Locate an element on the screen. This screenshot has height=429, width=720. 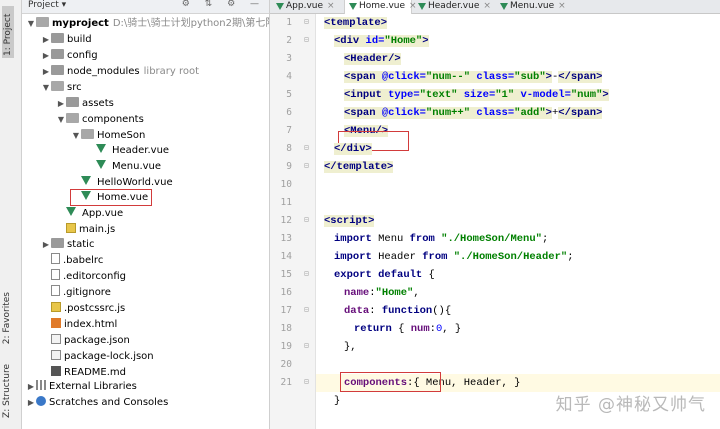
tree-item-src: ▼ src is located at coordinates (61, 88).